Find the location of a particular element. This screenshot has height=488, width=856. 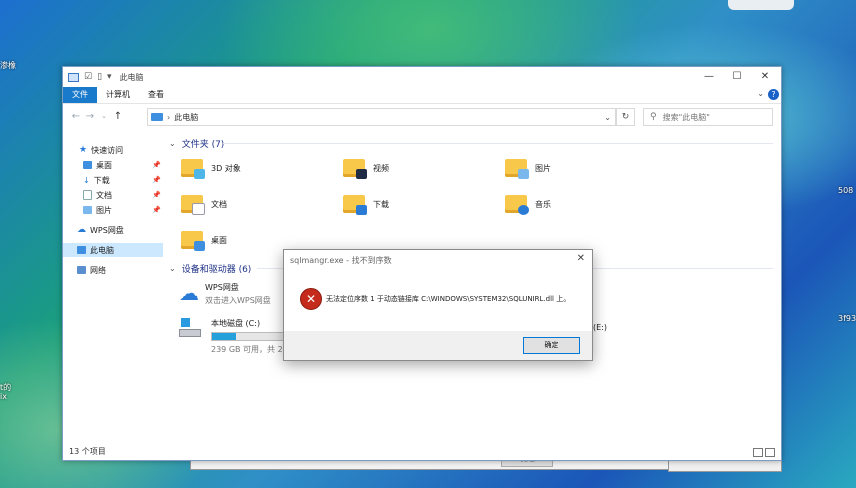

download-icon: ↓ is located at coordinates (86, 180).